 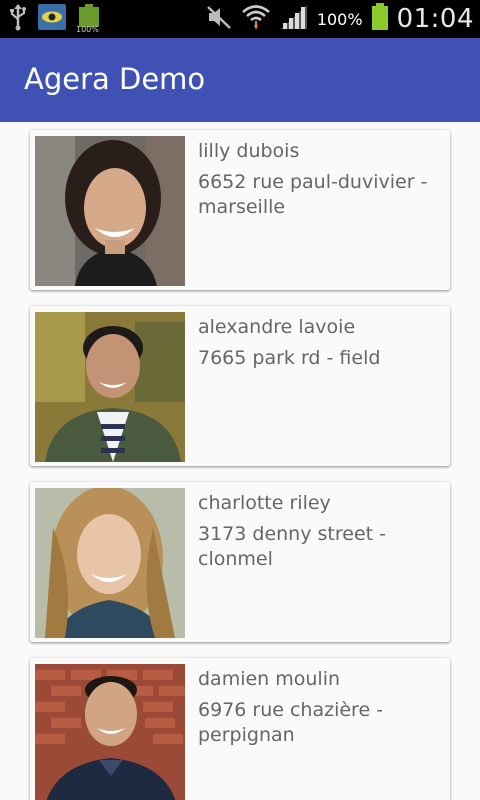 I want to click on person-address: 6976 rue chazière - perpignan, so click(x=291, y=722).